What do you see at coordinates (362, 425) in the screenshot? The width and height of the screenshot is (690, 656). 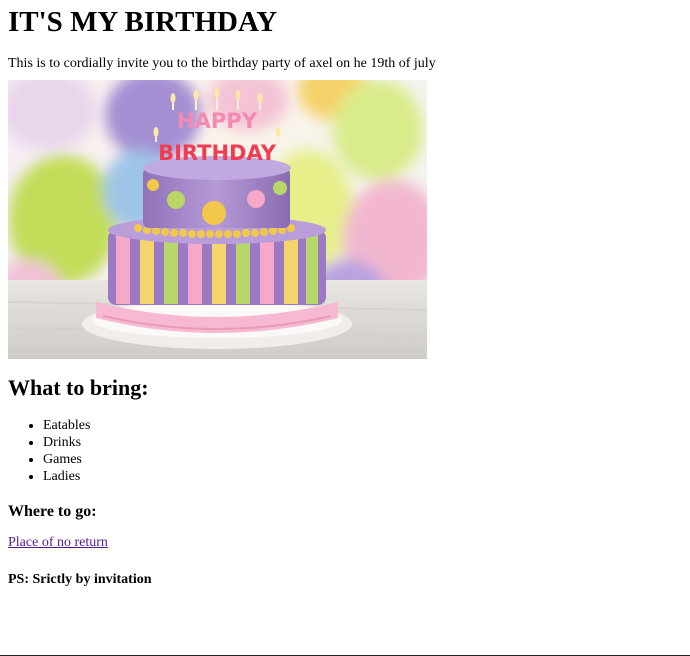 I see `list-item: Eatables` at bounding box center [362, 425].